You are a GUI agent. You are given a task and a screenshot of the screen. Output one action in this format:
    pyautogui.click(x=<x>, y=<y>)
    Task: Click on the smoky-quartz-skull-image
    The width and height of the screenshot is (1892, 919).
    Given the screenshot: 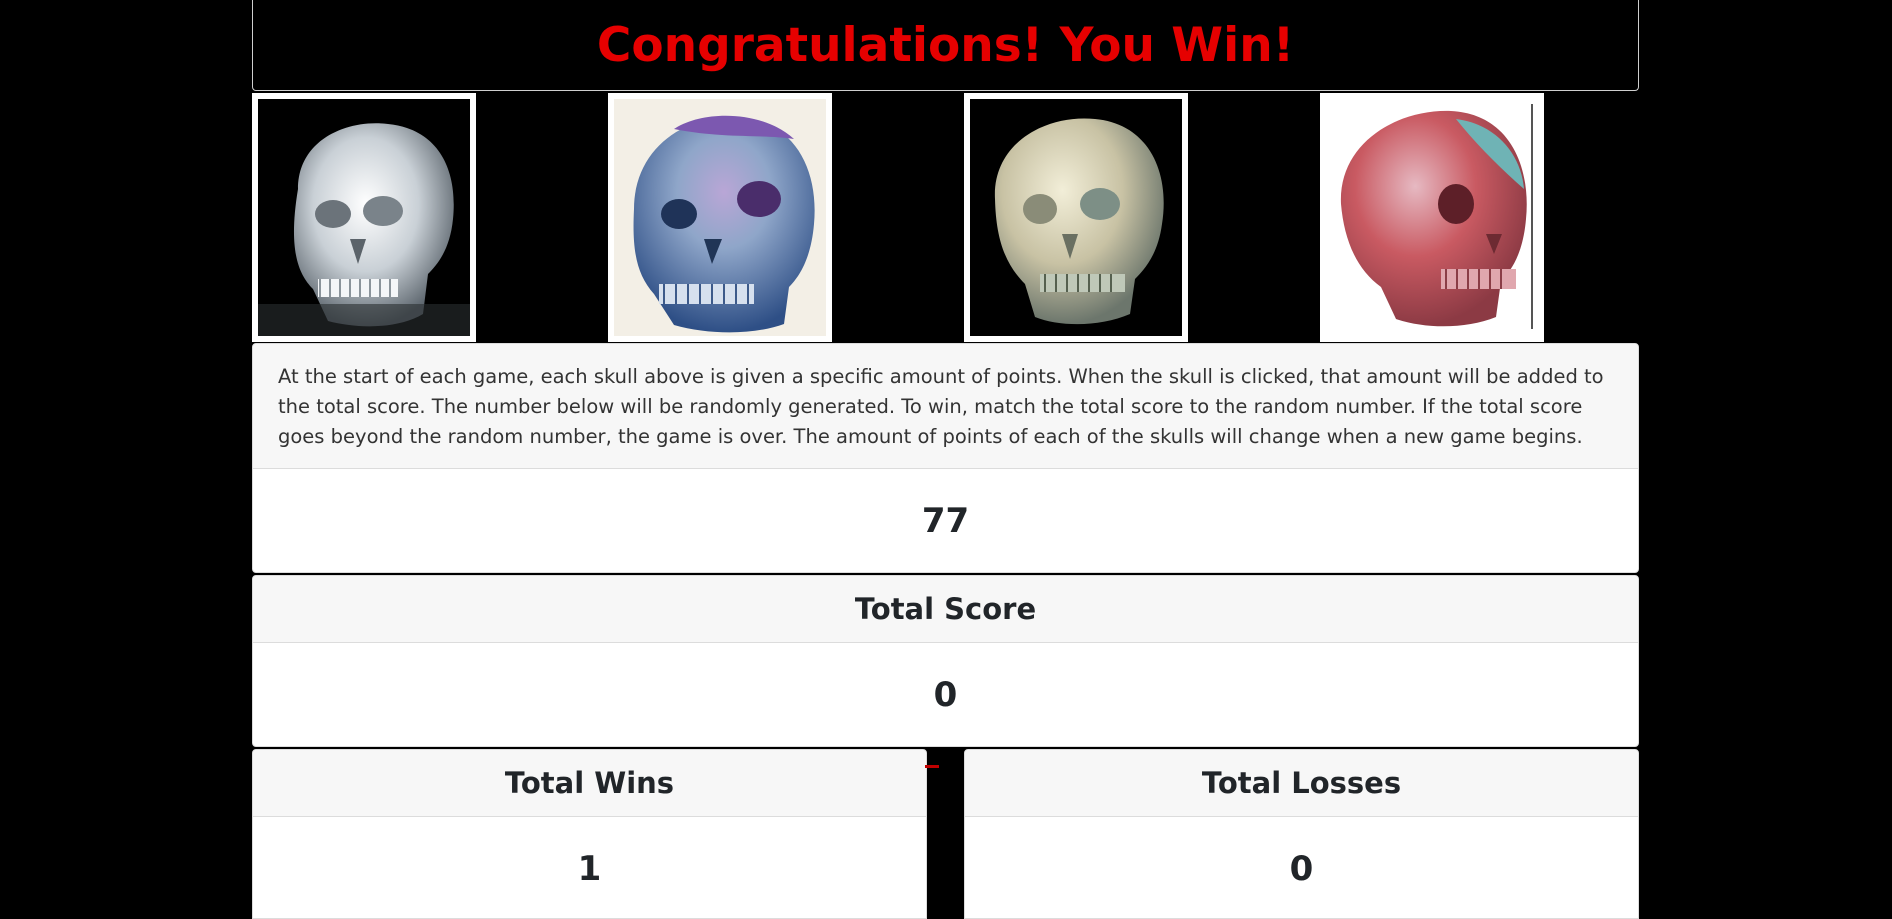 What is the action you would take?
    pyautogui.click(x=1076, y=217)
    